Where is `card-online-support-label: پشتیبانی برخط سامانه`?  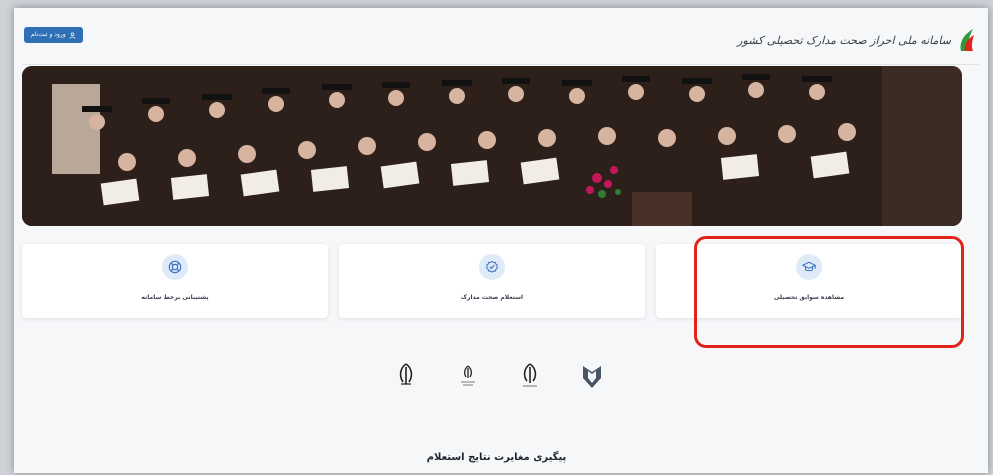 card-online-support-label: پشتیبانی برخط سامانه is located at coordinates (175, 297).